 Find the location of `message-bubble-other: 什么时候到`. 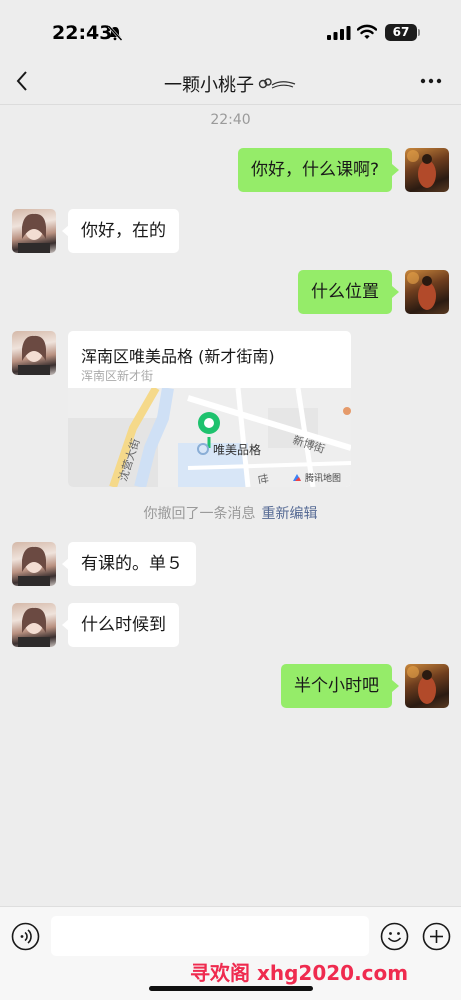

message-bubble-other: 什么时候到 is located at coordinates (123, 625).